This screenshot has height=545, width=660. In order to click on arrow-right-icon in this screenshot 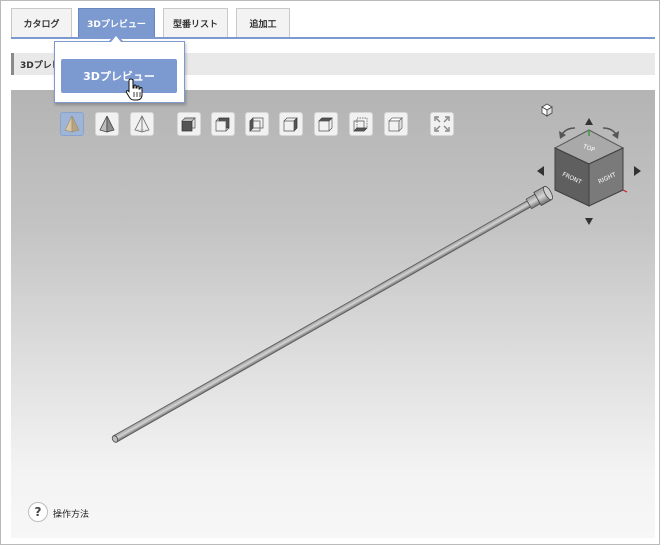, I will do `click(637, 171)`.